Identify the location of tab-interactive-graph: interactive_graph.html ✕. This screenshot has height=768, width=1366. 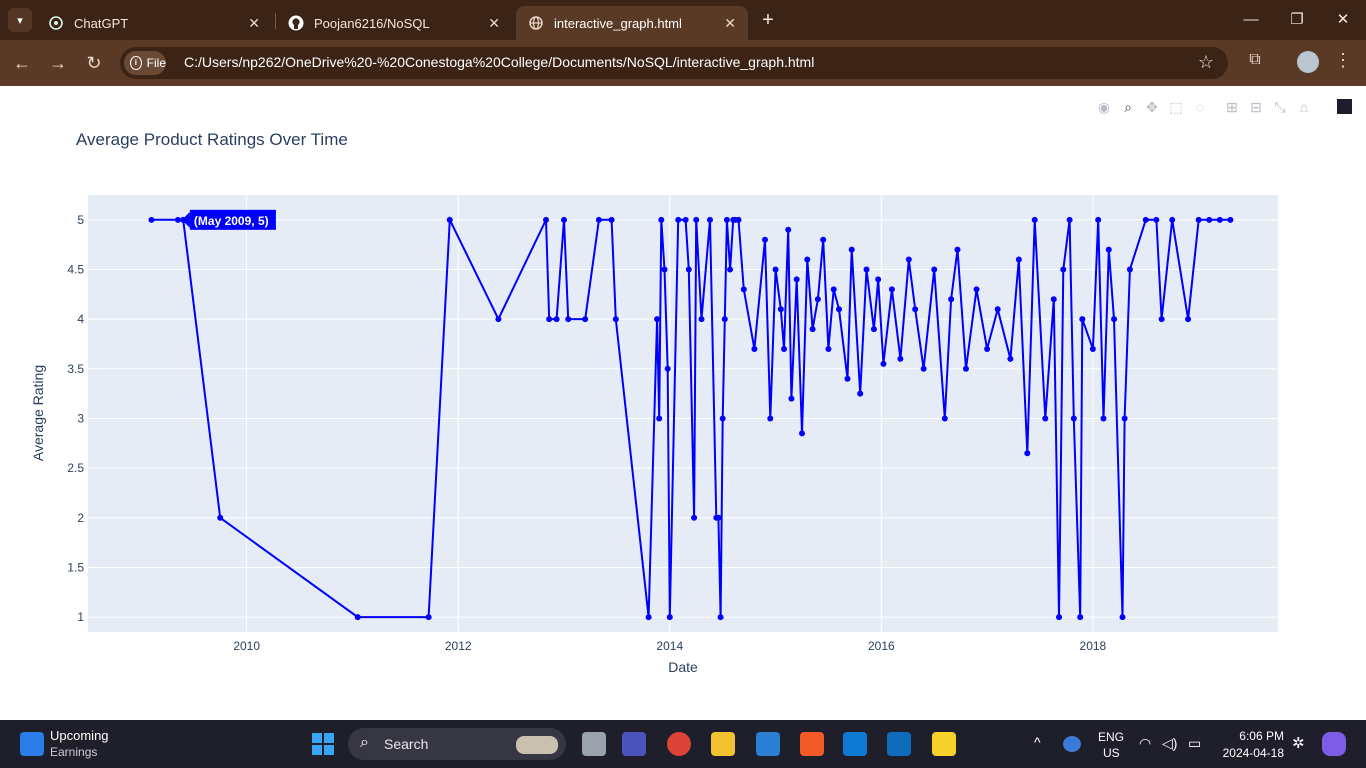
(632, 23).